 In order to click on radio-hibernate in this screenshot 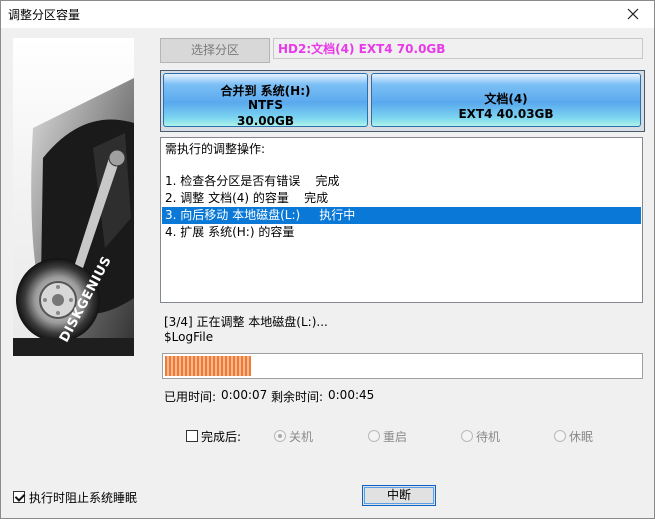, I will do `click(560, 436)`.